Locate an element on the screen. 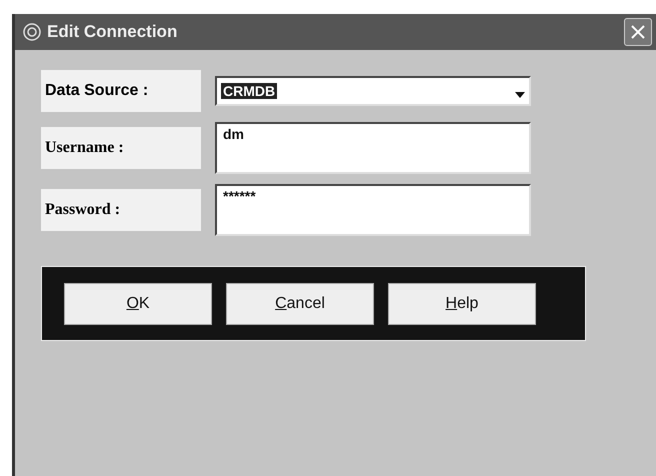  input-field: ****** is located at coordinates (373, 210).